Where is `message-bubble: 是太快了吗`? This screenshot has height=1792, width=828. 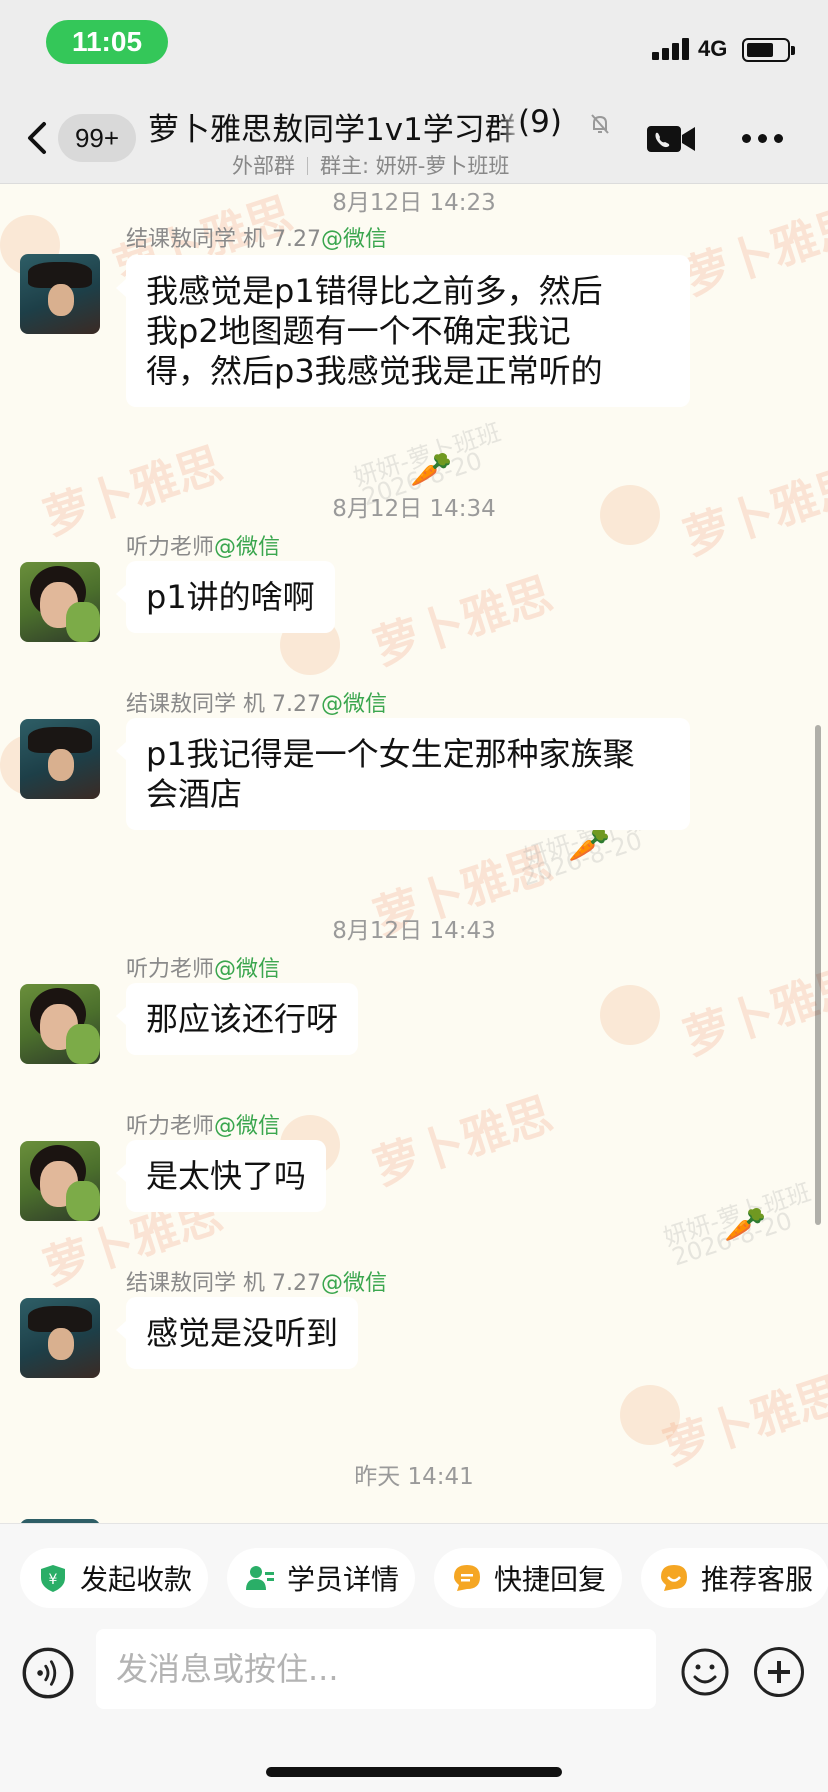 message-bubble: 是太快了吗 is located at coordinates (221, 1176).